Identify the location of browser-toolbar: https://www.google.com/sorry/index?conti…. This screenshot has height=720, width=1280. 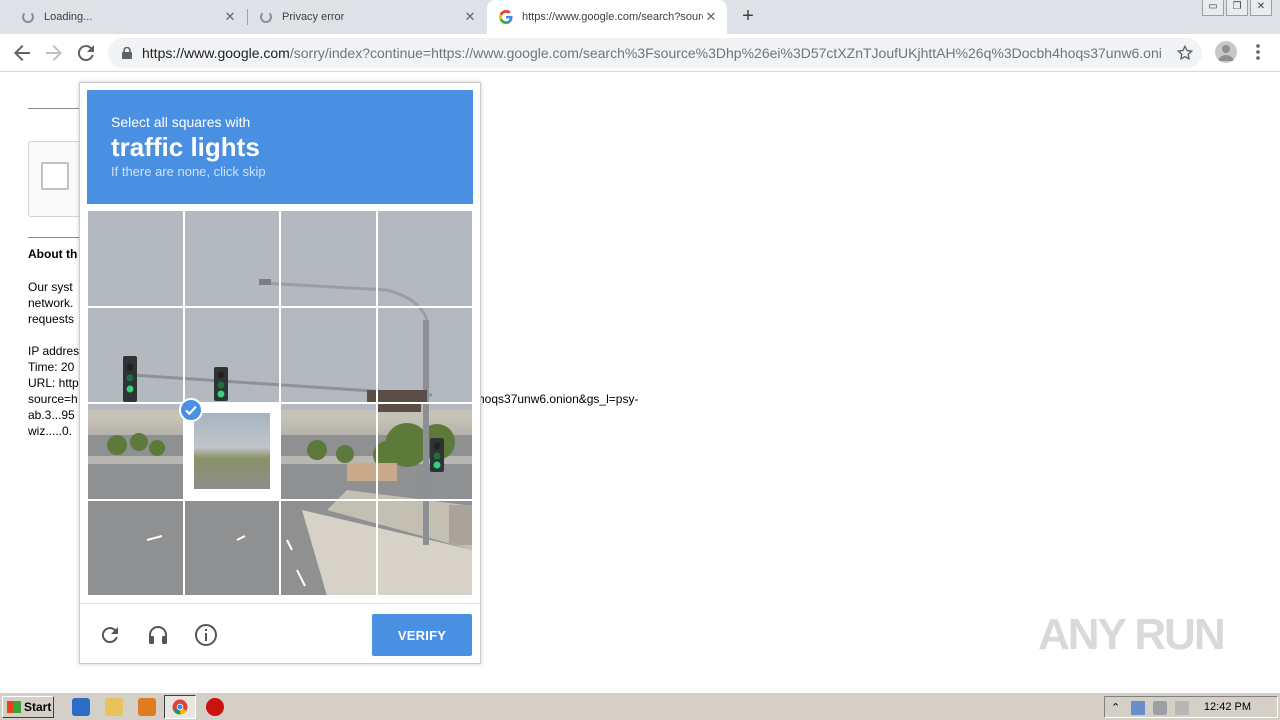
(640, 53).